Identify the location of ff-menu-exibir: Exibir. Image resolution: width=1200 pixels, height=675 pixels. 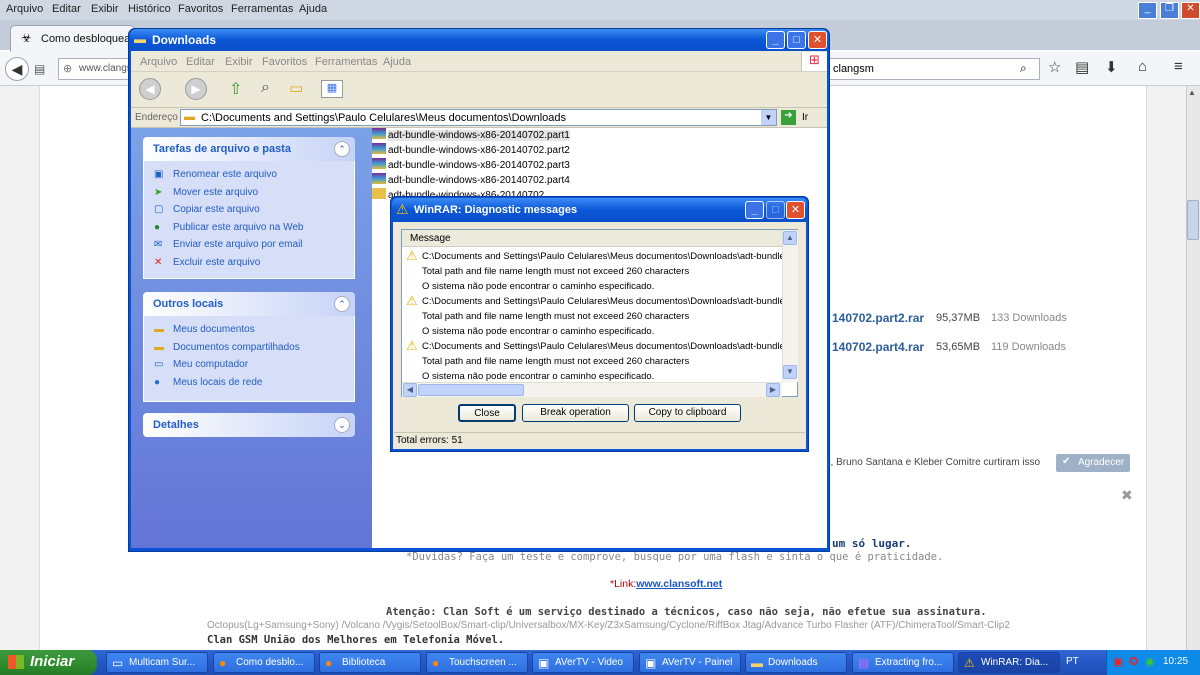
(105, 9).